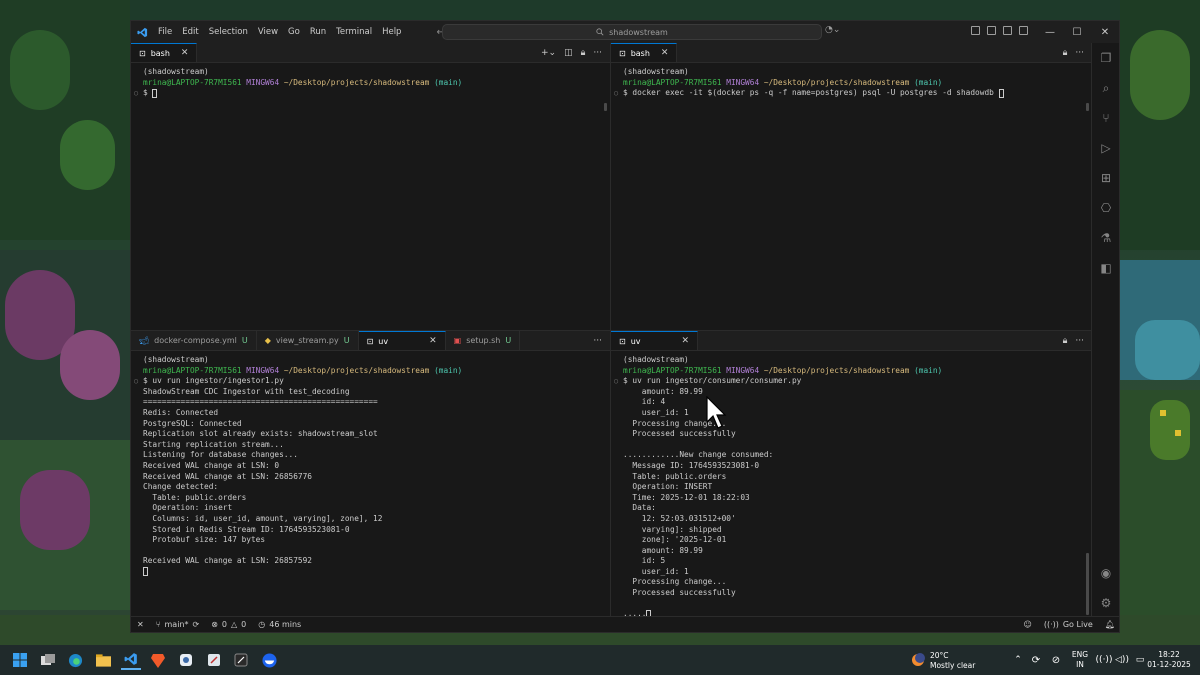  I want to click on minimize-icon: —, so click(1050, 32).